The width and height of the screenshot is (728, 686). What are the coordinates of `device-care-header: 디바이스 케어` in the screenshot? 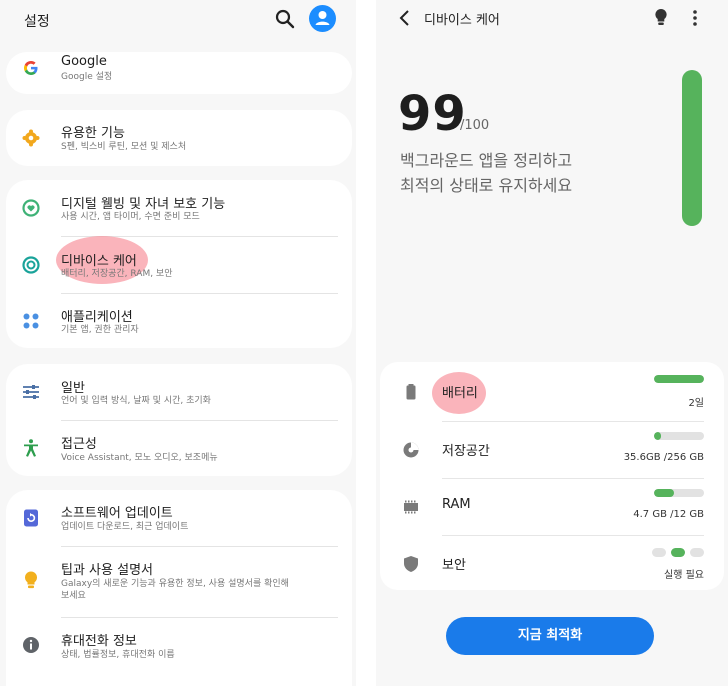 It's located at (552, 18).